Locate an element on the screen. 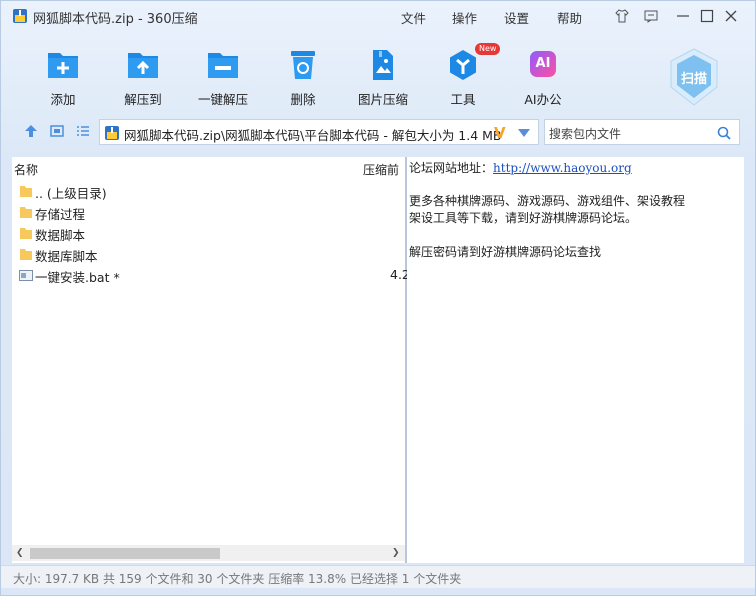 This screenshot has width=756, height=596. file-name: 数据脚本 is located at coordinates (60, 235).